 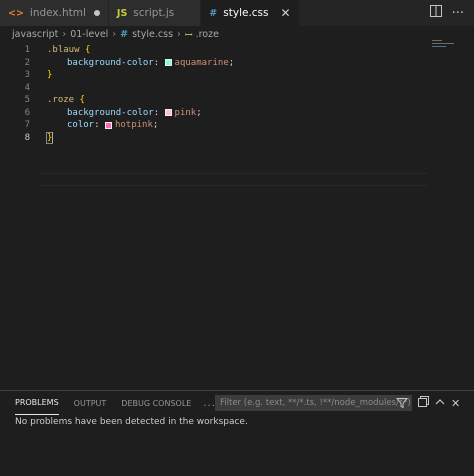 I want to click on tab-label: script.js, so click(x=154, y=13).